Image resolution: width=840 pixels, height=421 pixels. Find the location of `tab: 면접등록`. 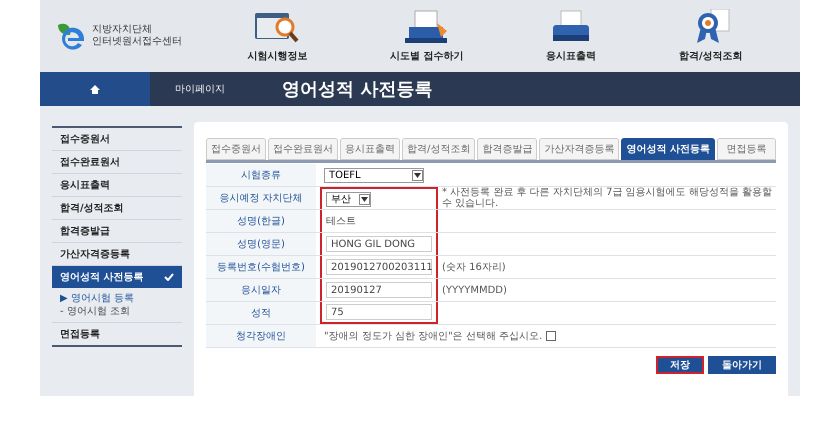

tab: 면접등록 is located at coordinates (746, 149).